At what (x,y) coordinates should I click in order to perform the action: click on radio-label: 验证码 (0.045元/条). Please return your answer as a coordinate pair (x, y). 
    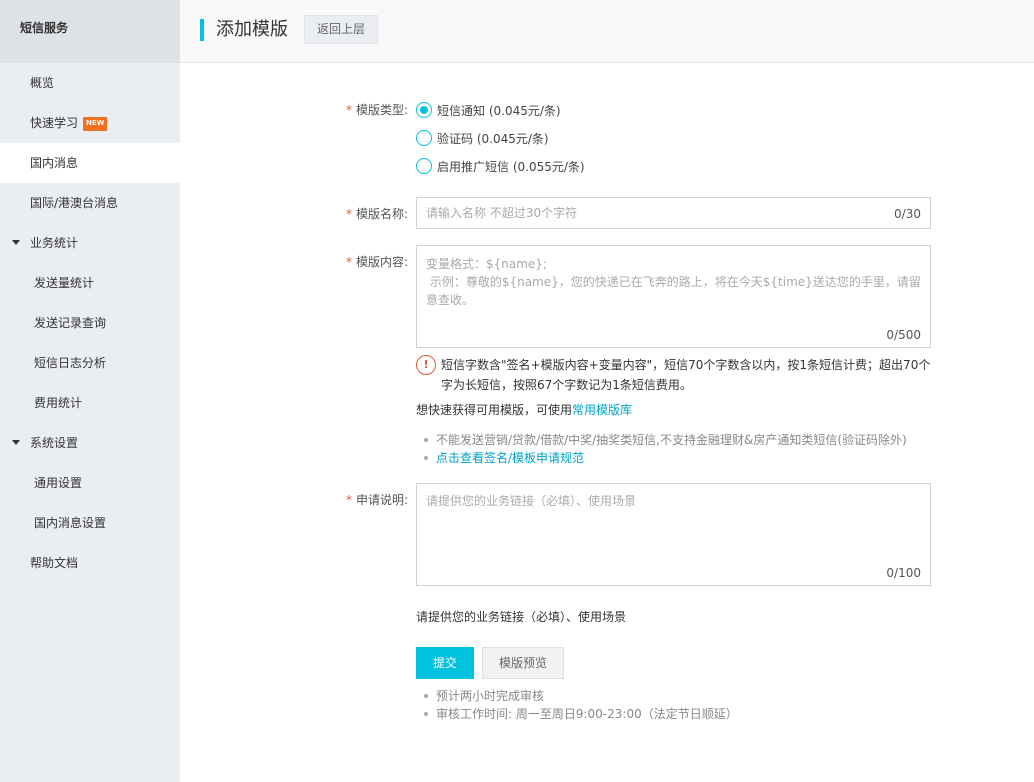
    Looking at the image, I should click on (493, 139).